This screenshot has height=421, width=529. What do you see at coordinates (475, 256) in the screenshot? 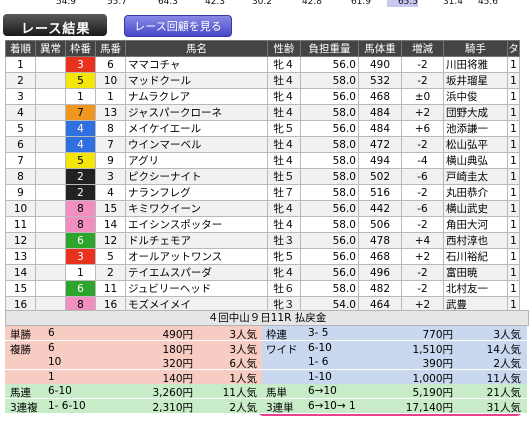
I see `jockey-cell: 石川裕紀` at bounding box center [475, 256].